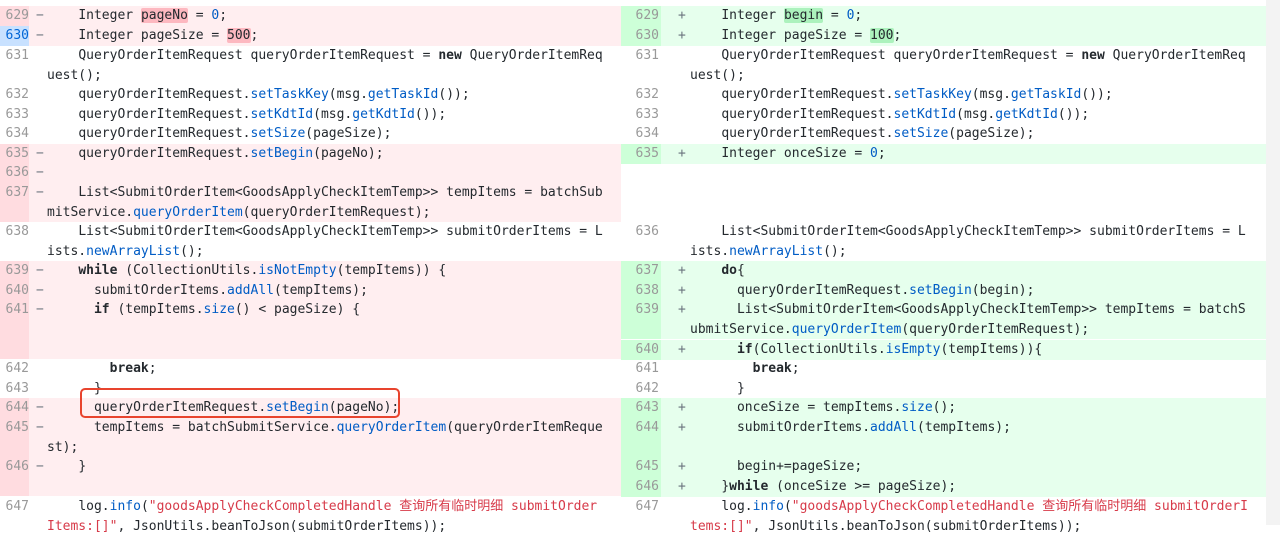  What do you see at coordinates (1273, 262) in the screenshot?
I see `scrollbar` at bounding box center [1273, 262].